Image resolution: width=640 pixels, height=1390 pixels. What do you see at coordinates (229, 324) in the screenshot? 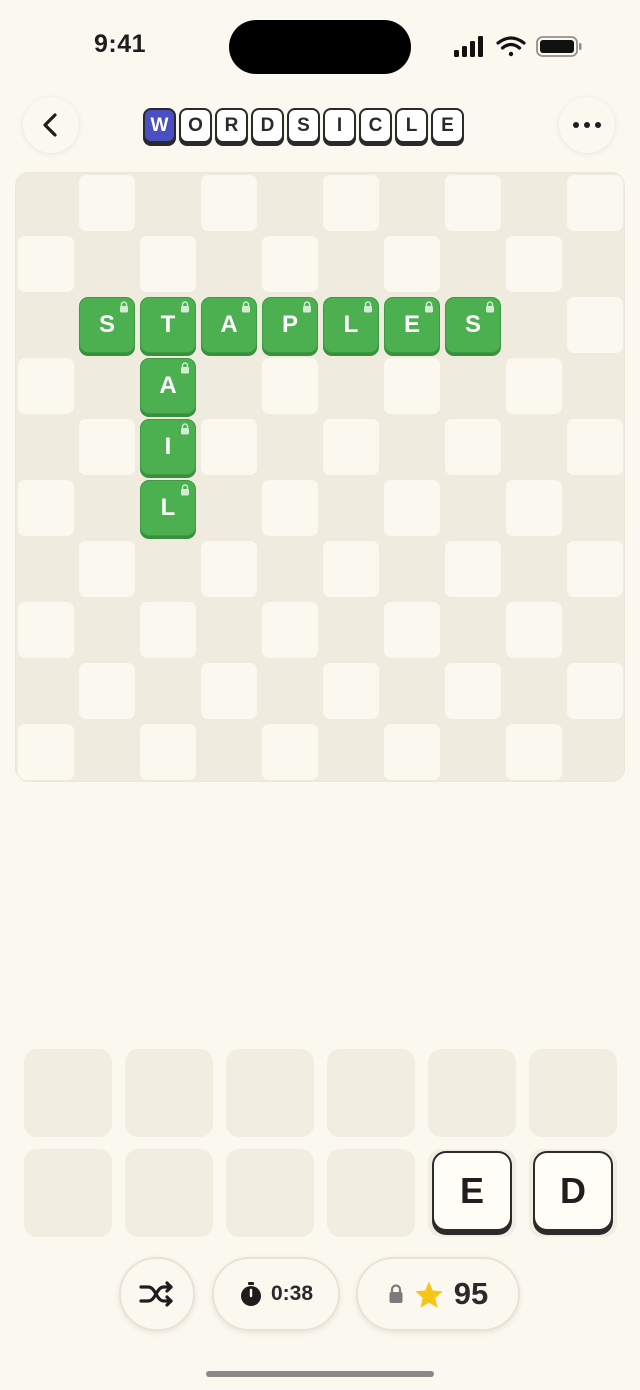
I see `tile-letter: A` at bounding box center [229, 324].